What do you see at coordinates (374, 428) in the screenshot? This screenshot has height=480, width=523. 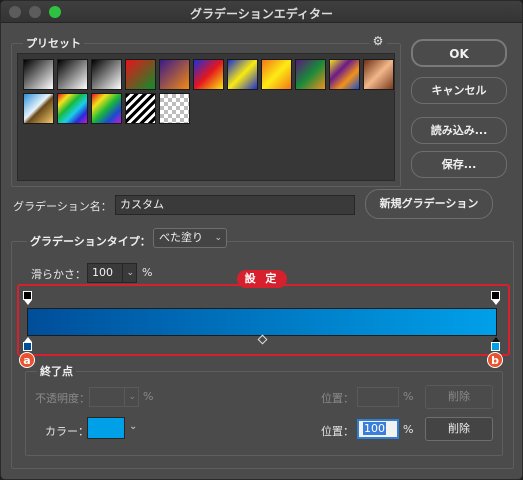 I see `color-location-value: 100` at bounding box center [374, 428].